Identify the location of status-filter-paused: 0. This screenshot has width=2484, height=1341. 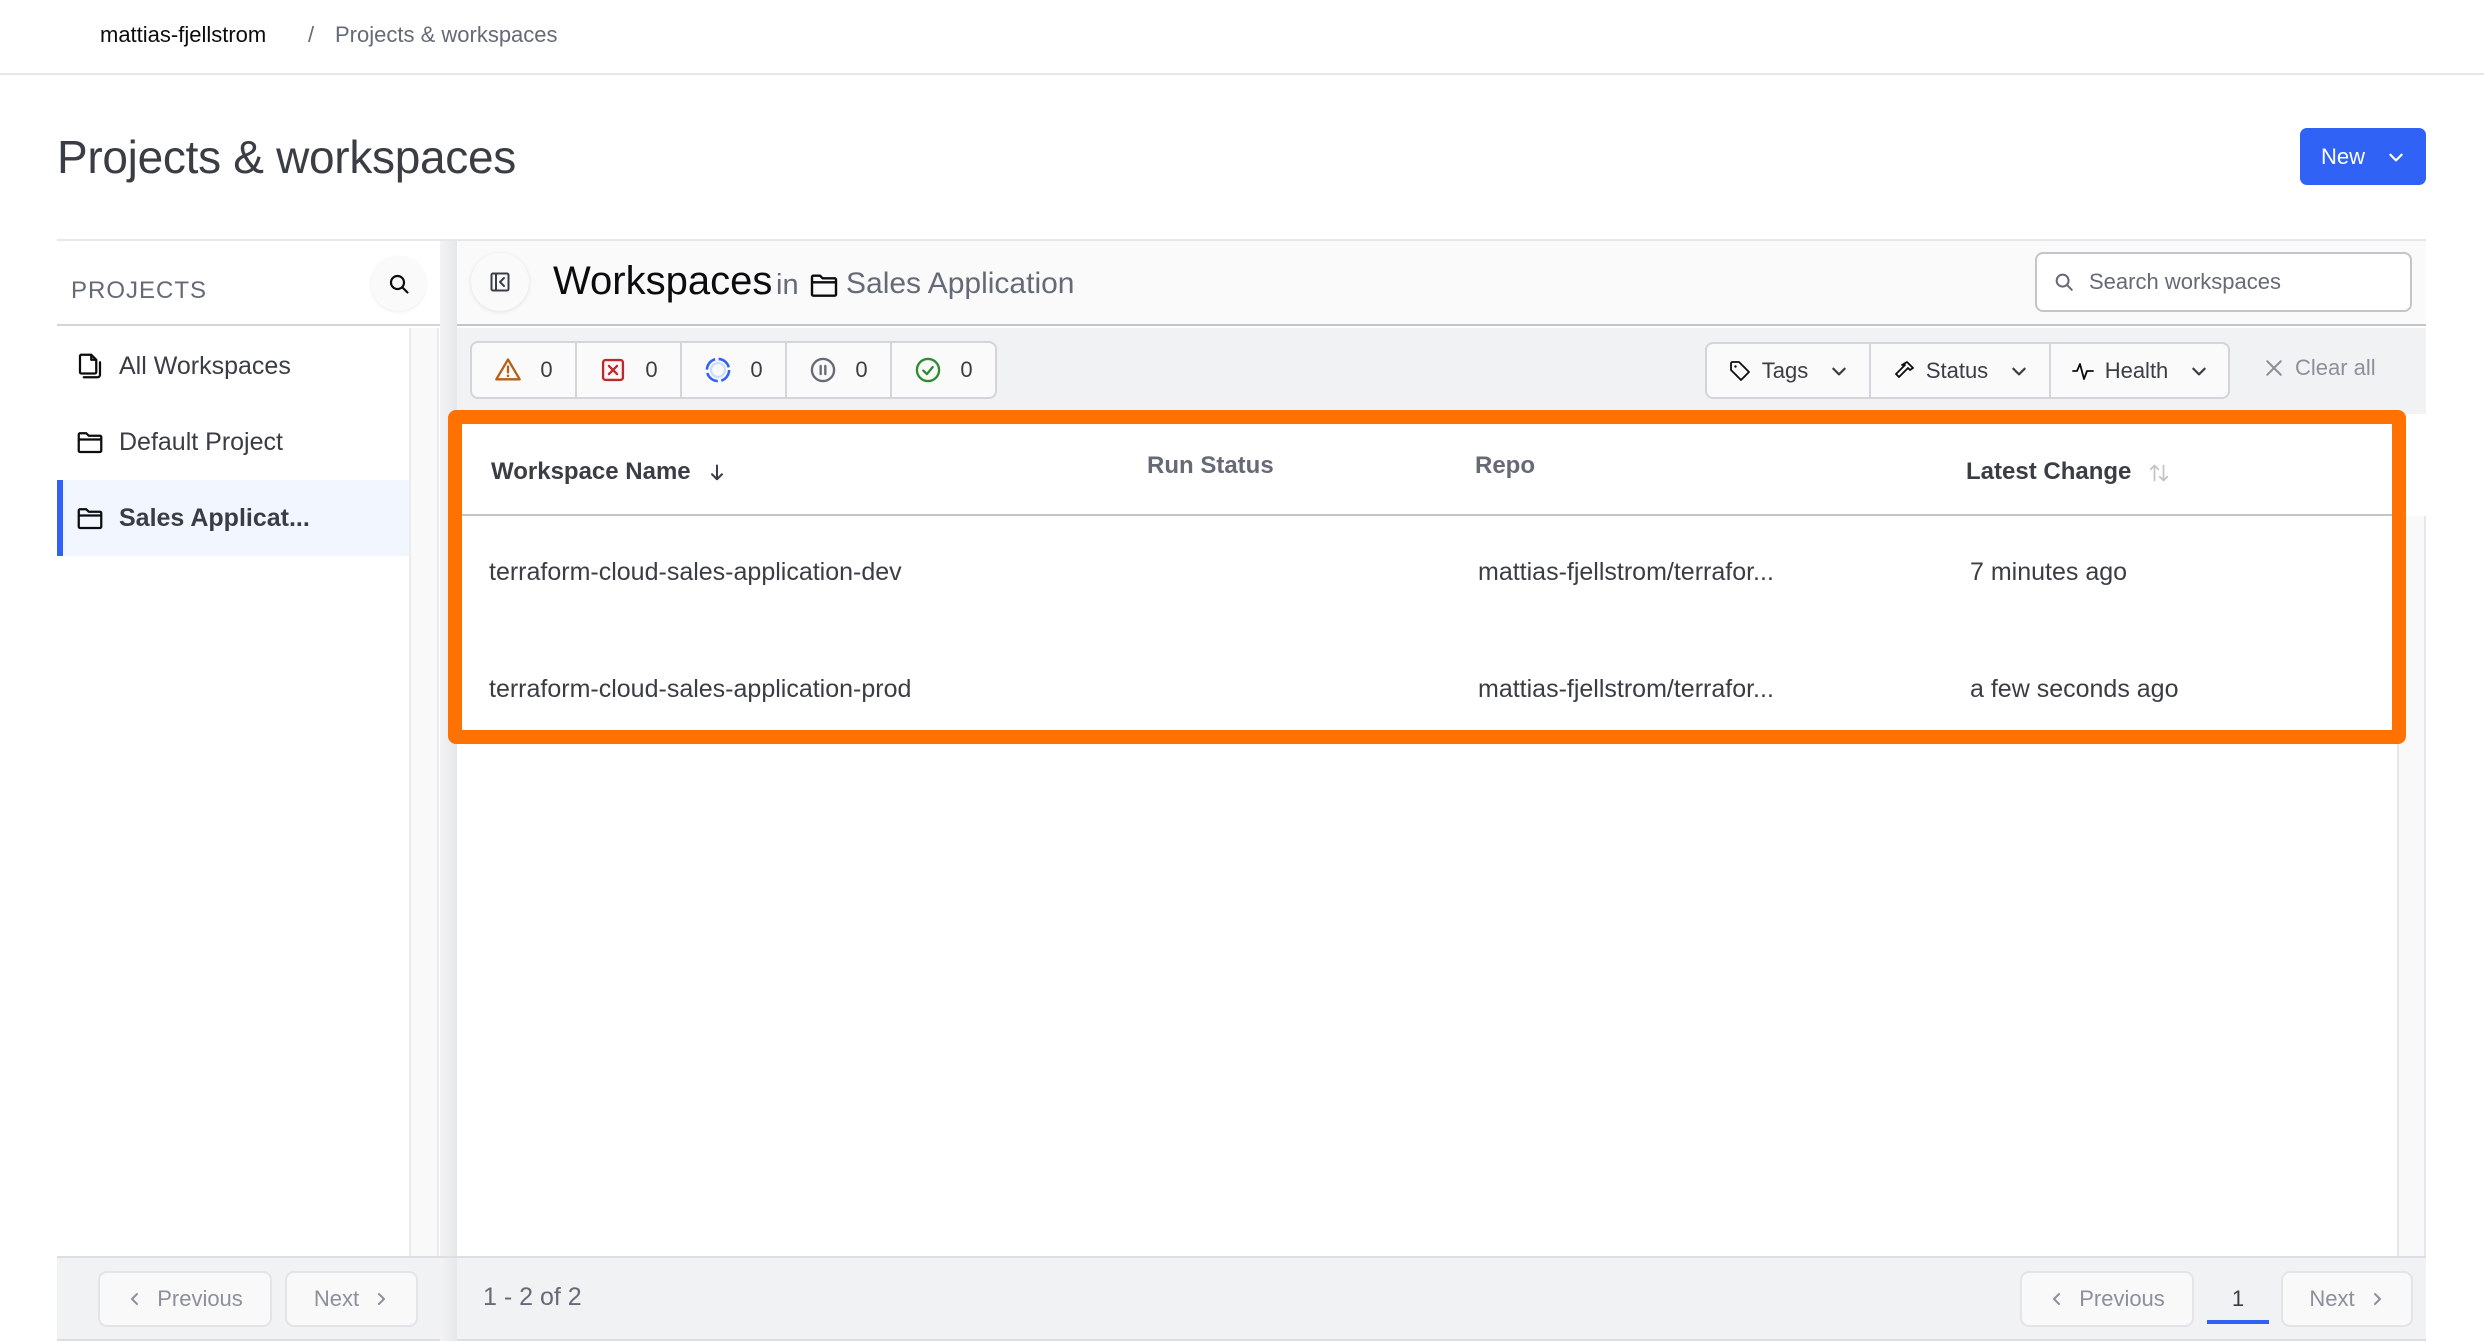
(839, 370).